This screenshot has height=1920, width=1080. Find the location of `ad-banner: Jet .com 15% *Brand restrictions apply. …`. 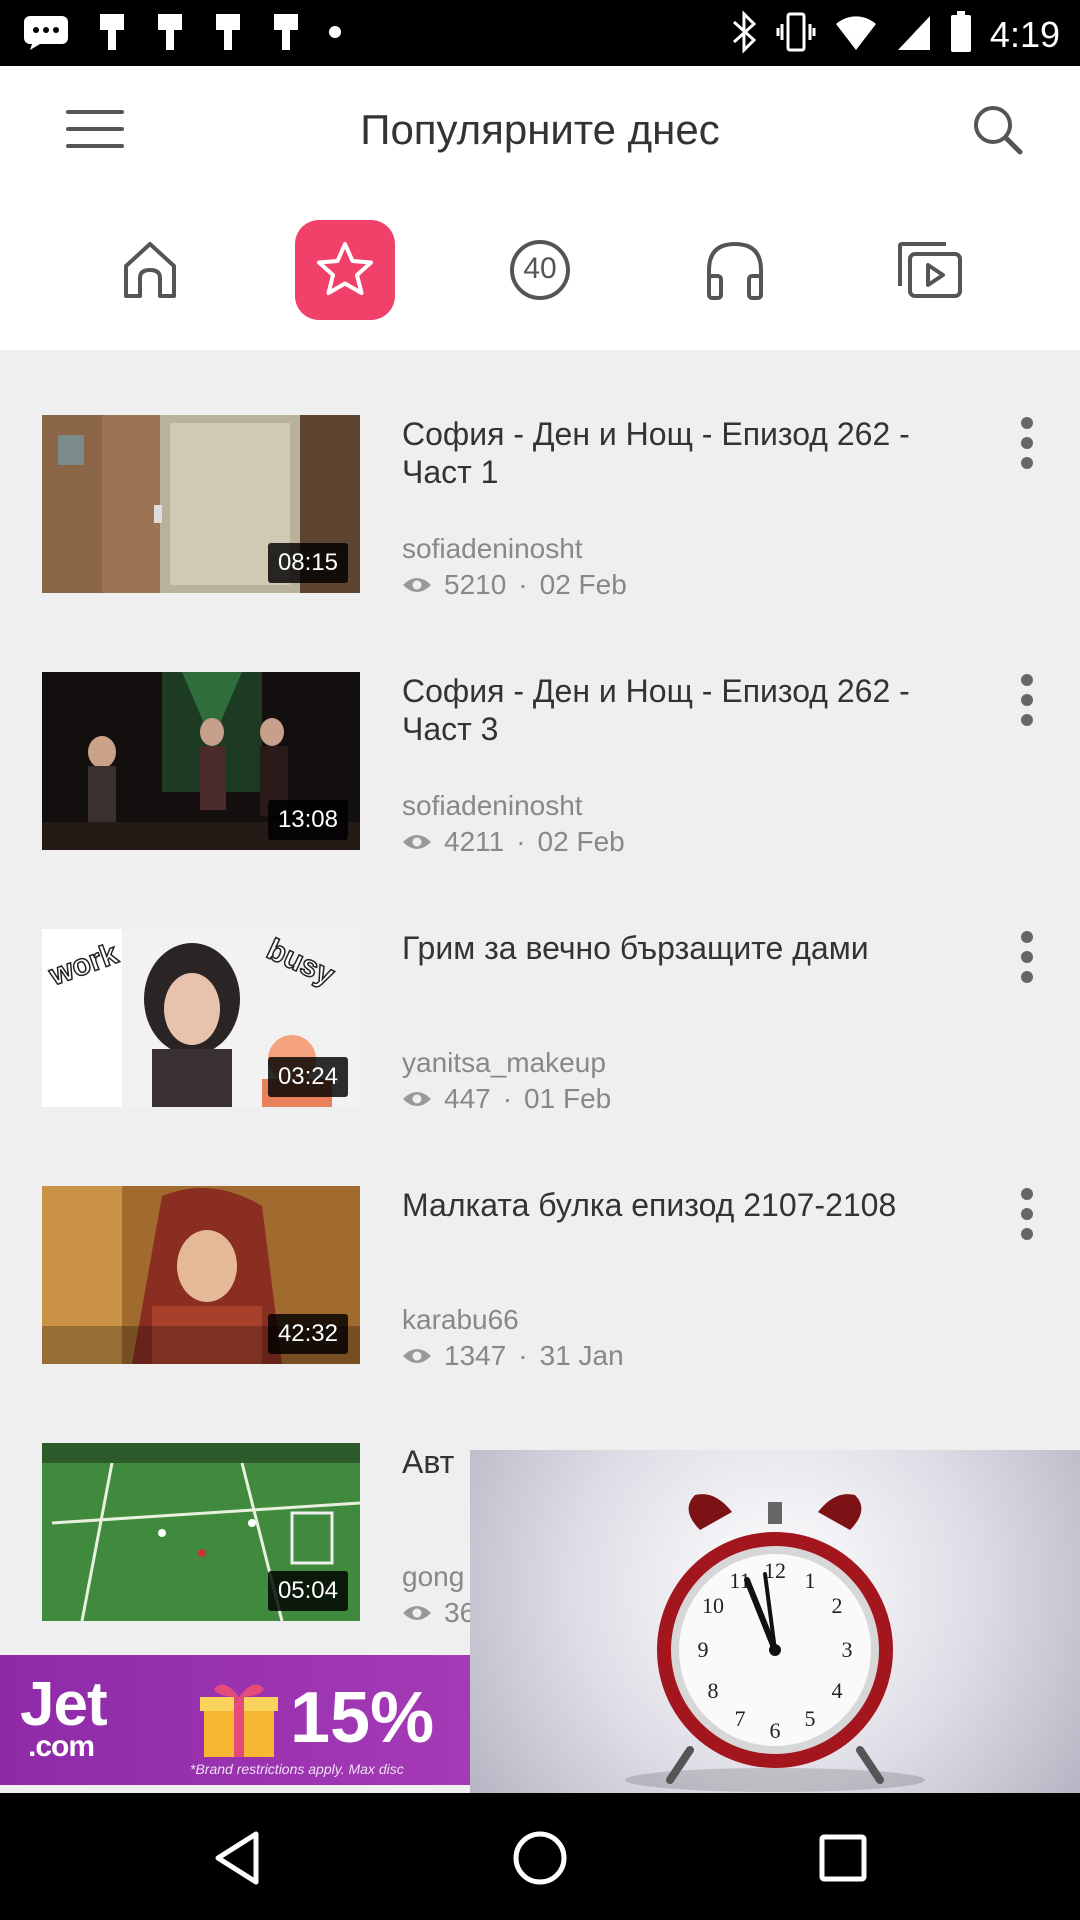

ad-banner: Jet .com 15% *Brand restrictions apply. … is located at coordinates (235, 1720).